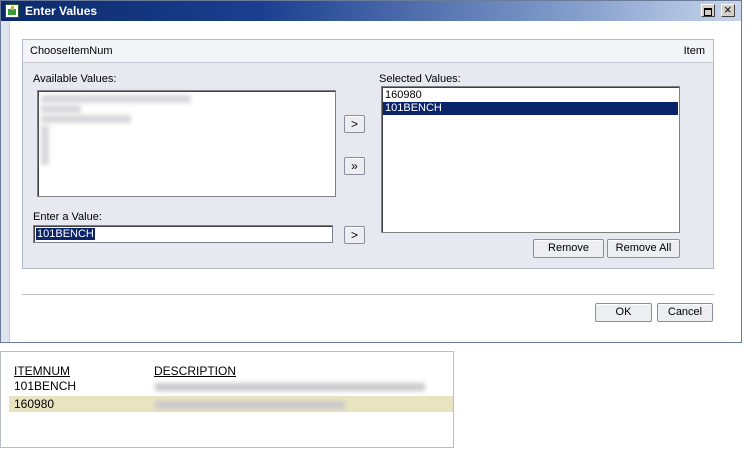  What do you see at coordinates (75, 79) in the screenshot?
I see `available-values-label: Available Values:` at bounding box center [75, 79].